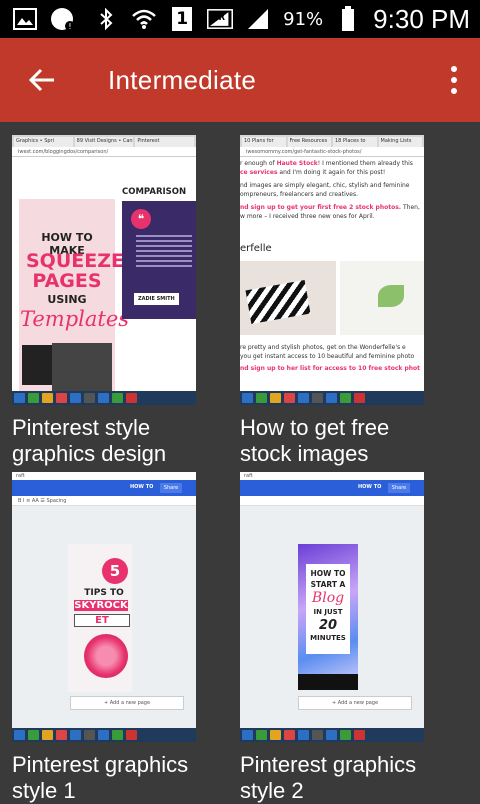 The height and width of the screenshot is (804, 480). What do you see at coordinates (328, 777) in the screenshot?
I see `video-title: Pinterest graphics style 2` at bounding box center [328, 777].